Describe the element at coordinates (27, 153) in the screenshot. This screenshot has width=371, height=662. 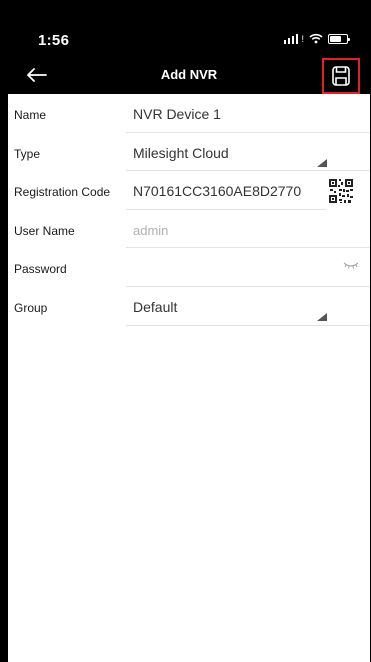
I see `type-label: Type` at that location.